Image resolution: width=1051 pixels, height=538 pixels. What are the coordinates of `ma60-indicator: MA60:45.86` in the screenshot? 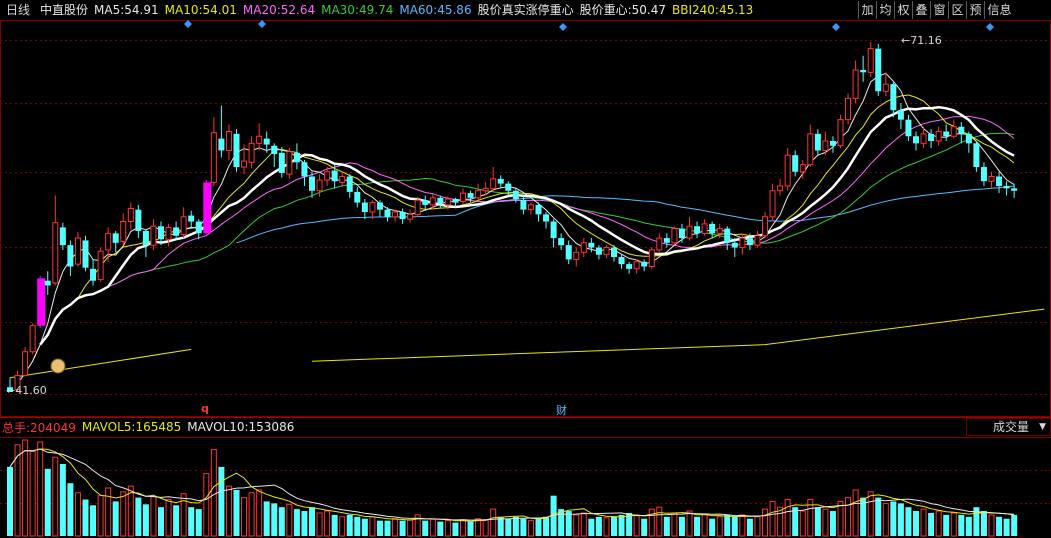 It's located at (435, 10).